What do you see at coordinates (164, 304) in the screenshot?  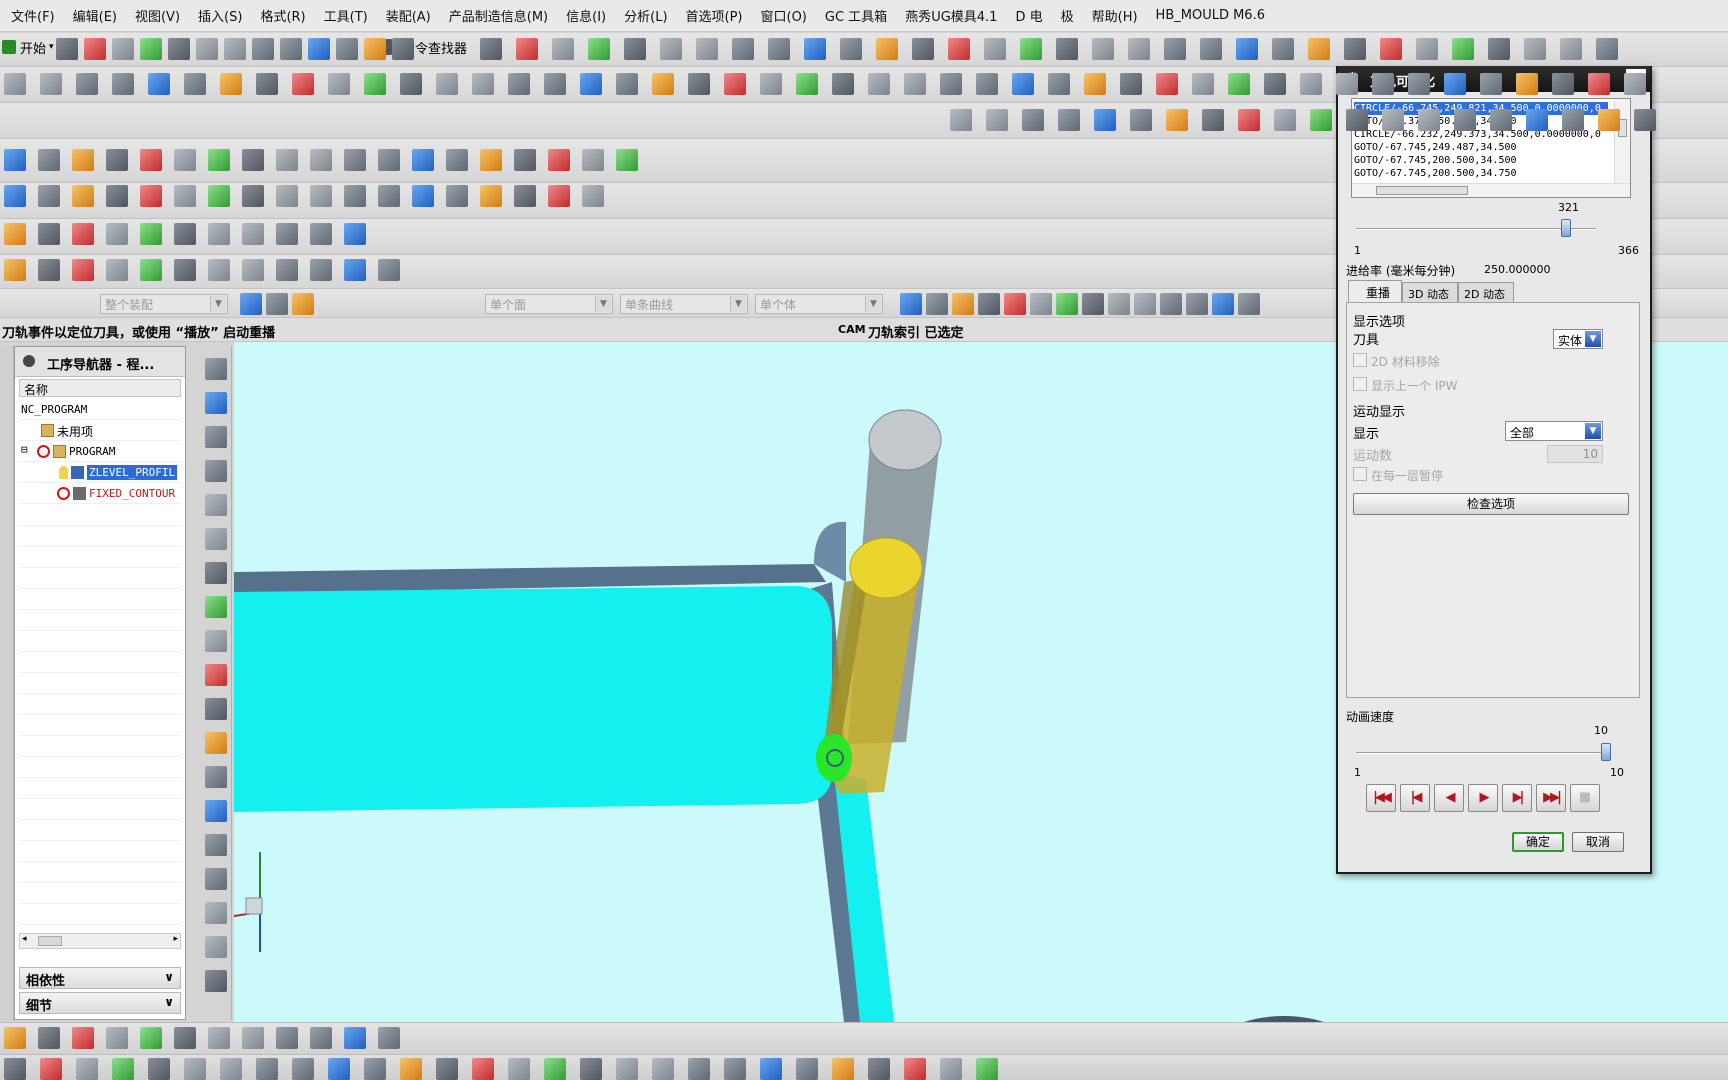 I see `assembly-filter-select: 整个装配 ▼` at bounding box center [164, 304].